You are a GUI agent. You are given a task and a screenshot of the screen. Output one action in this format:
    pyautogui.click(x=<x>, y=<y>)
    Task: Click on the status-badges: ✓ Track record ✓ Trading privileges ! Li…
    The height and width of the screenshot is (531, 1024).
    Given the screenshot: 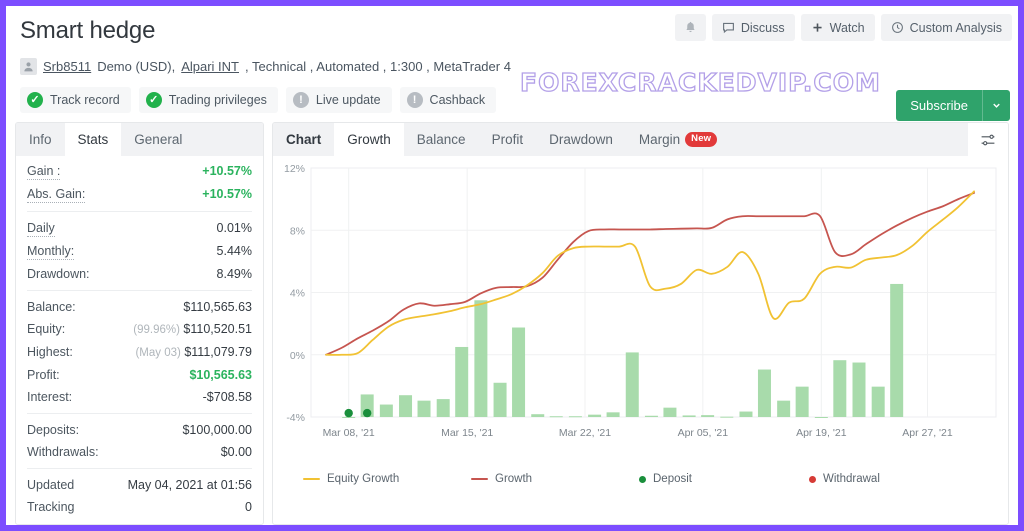 What is the action you would take?
    pyautogui.click(x=512, y=100)
    